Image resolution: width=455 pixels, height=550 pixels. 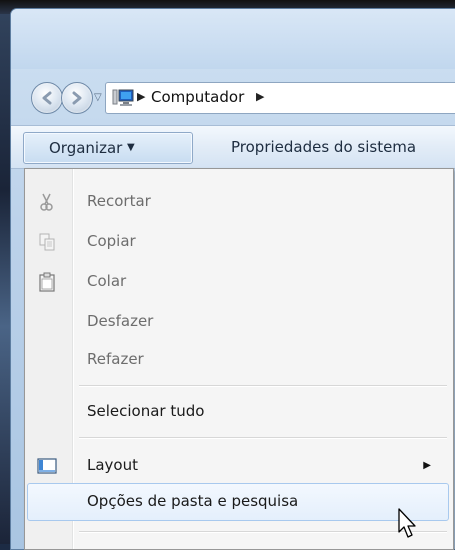 I want to click on chevron-down-icon: ▼, so click(x=131, y=147).